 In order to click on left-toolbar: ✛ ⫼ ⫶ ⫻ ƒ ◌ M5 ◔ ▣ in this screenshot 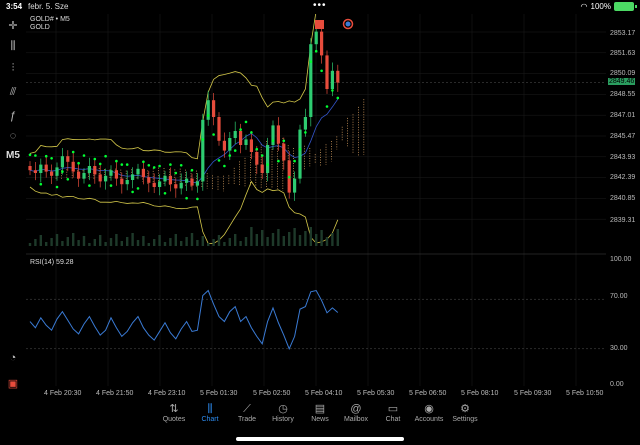, I will do `click(13, 204)`.